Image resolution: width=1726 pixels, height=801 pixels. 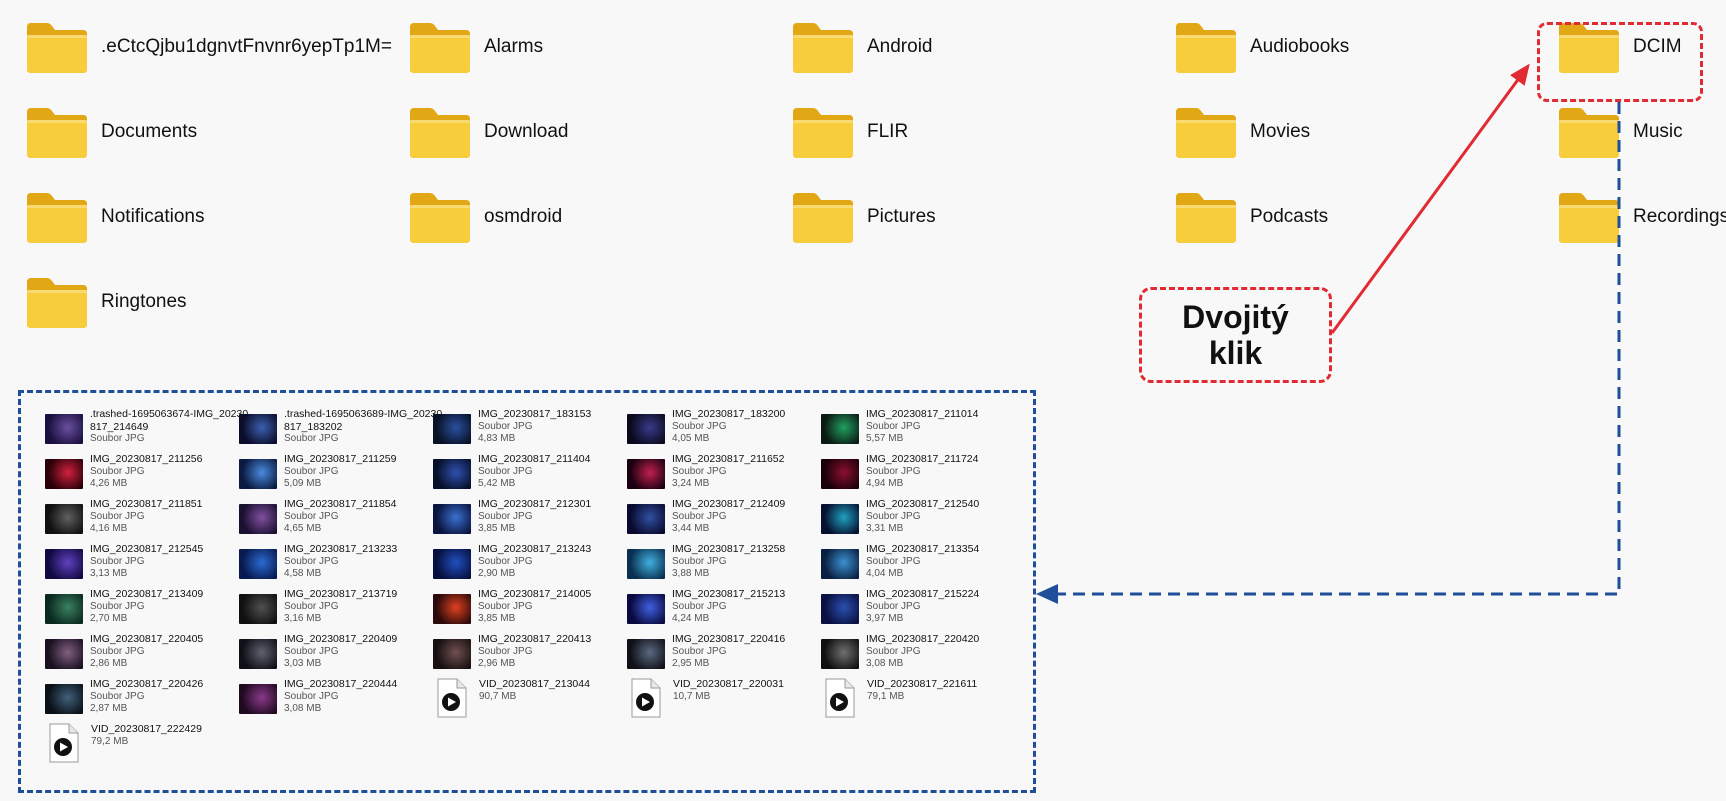 What do you see at coordinates (106, 302) in the screenshot?
I see `folder-ringtones: Ringtones` at bounding box center [106, 302].